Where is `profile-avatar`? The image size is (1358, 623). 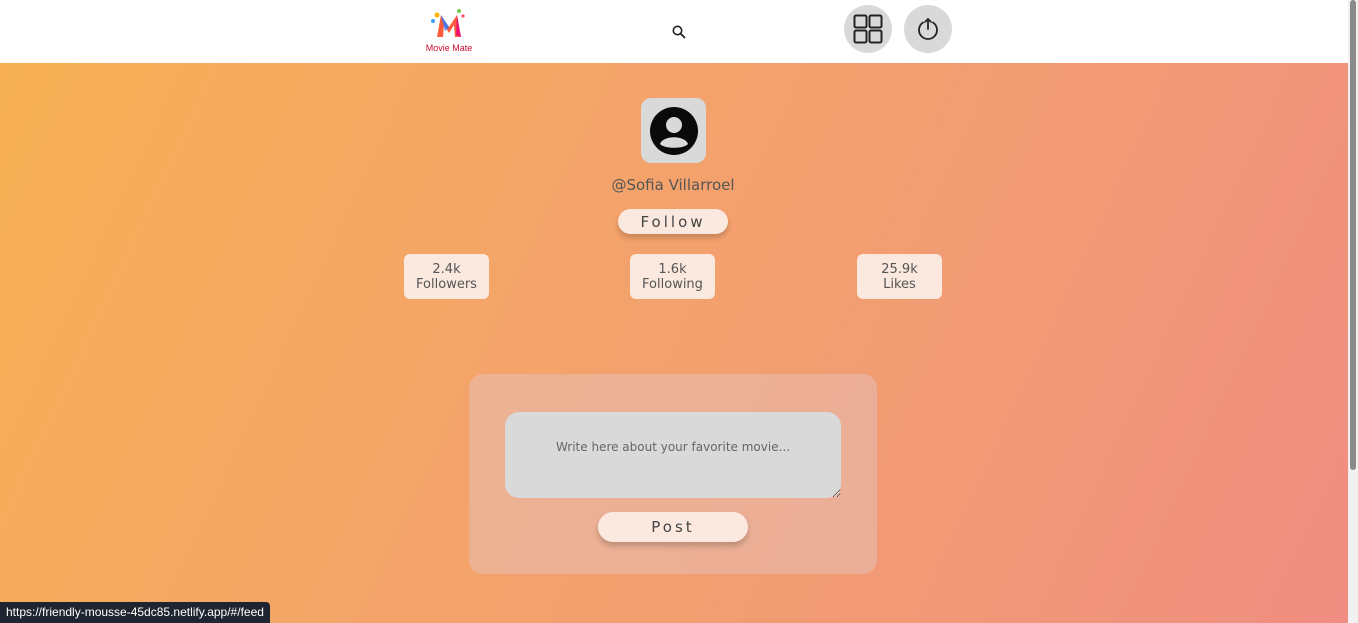 profile-avatar is located at coordinates (673, 130).